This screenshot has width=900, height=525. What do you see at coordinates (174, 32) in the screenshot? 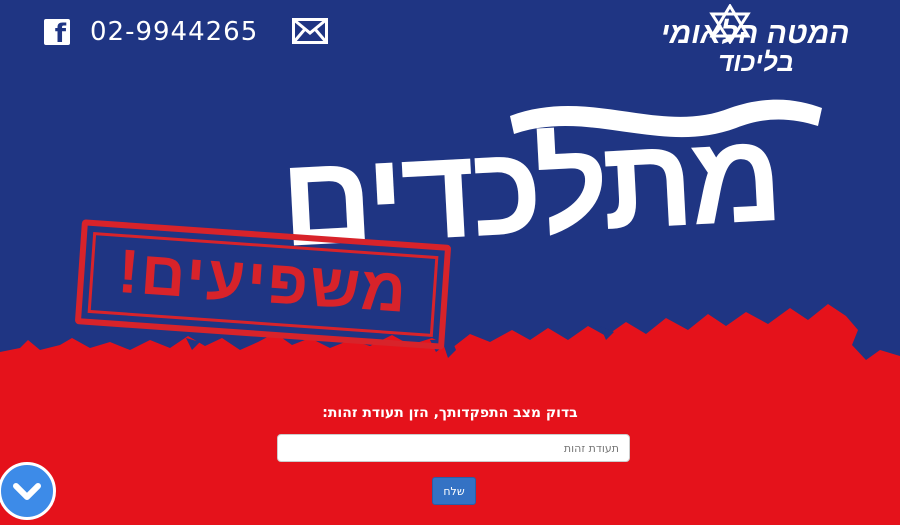
I see `phone-number: 02-9944265` at bounding box center [174, 32].